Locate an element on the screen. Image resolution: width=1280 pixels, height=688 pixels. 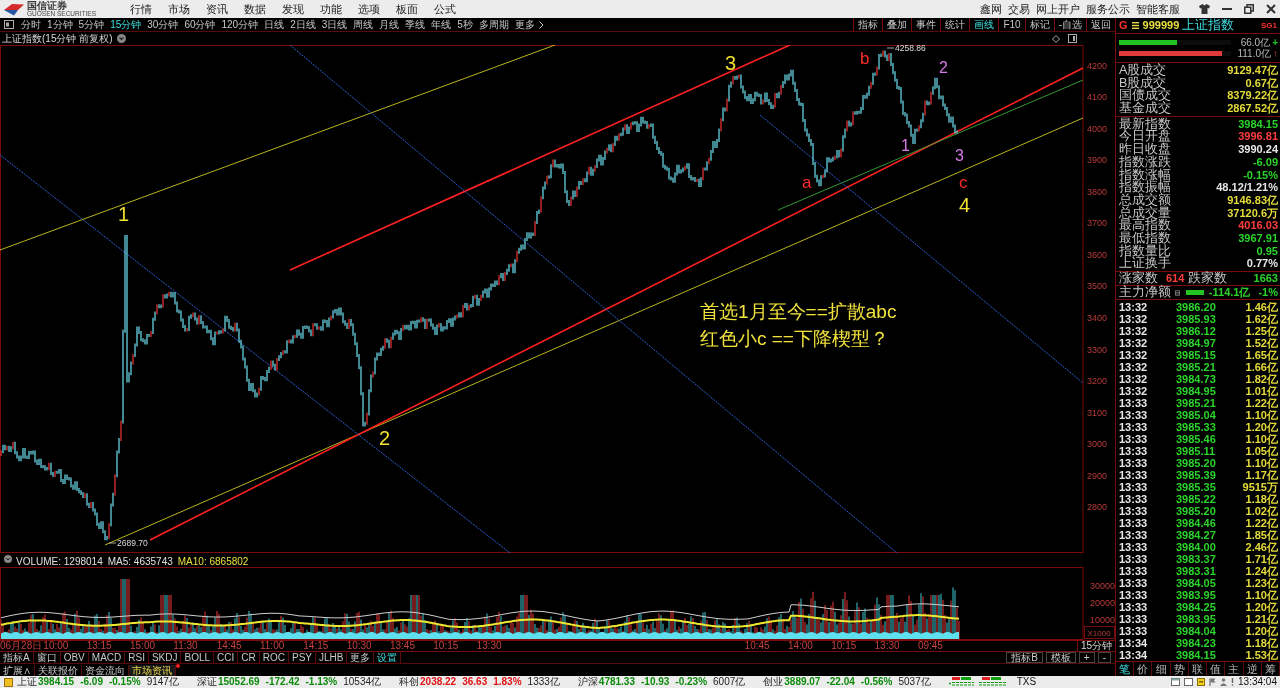
menu-item: 功能 is located at coordinates (331, 9).